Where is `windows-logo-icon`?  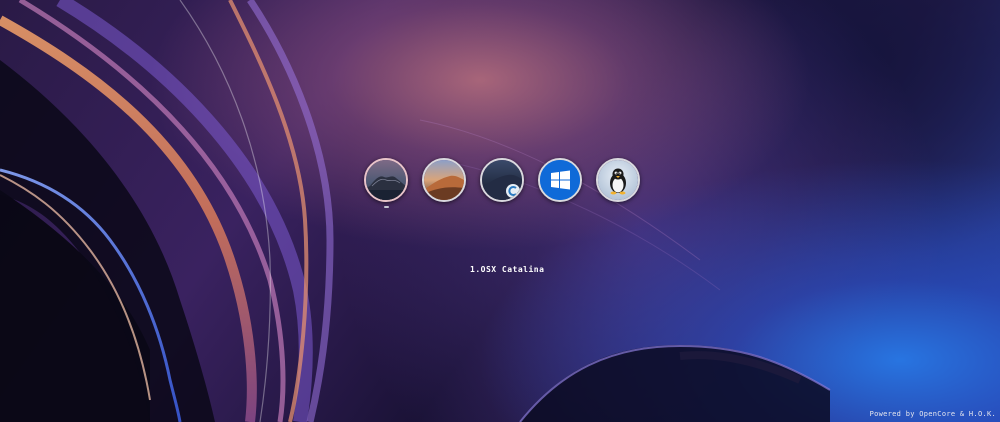
windows-logo-icon is located at coordinates (560, 180).